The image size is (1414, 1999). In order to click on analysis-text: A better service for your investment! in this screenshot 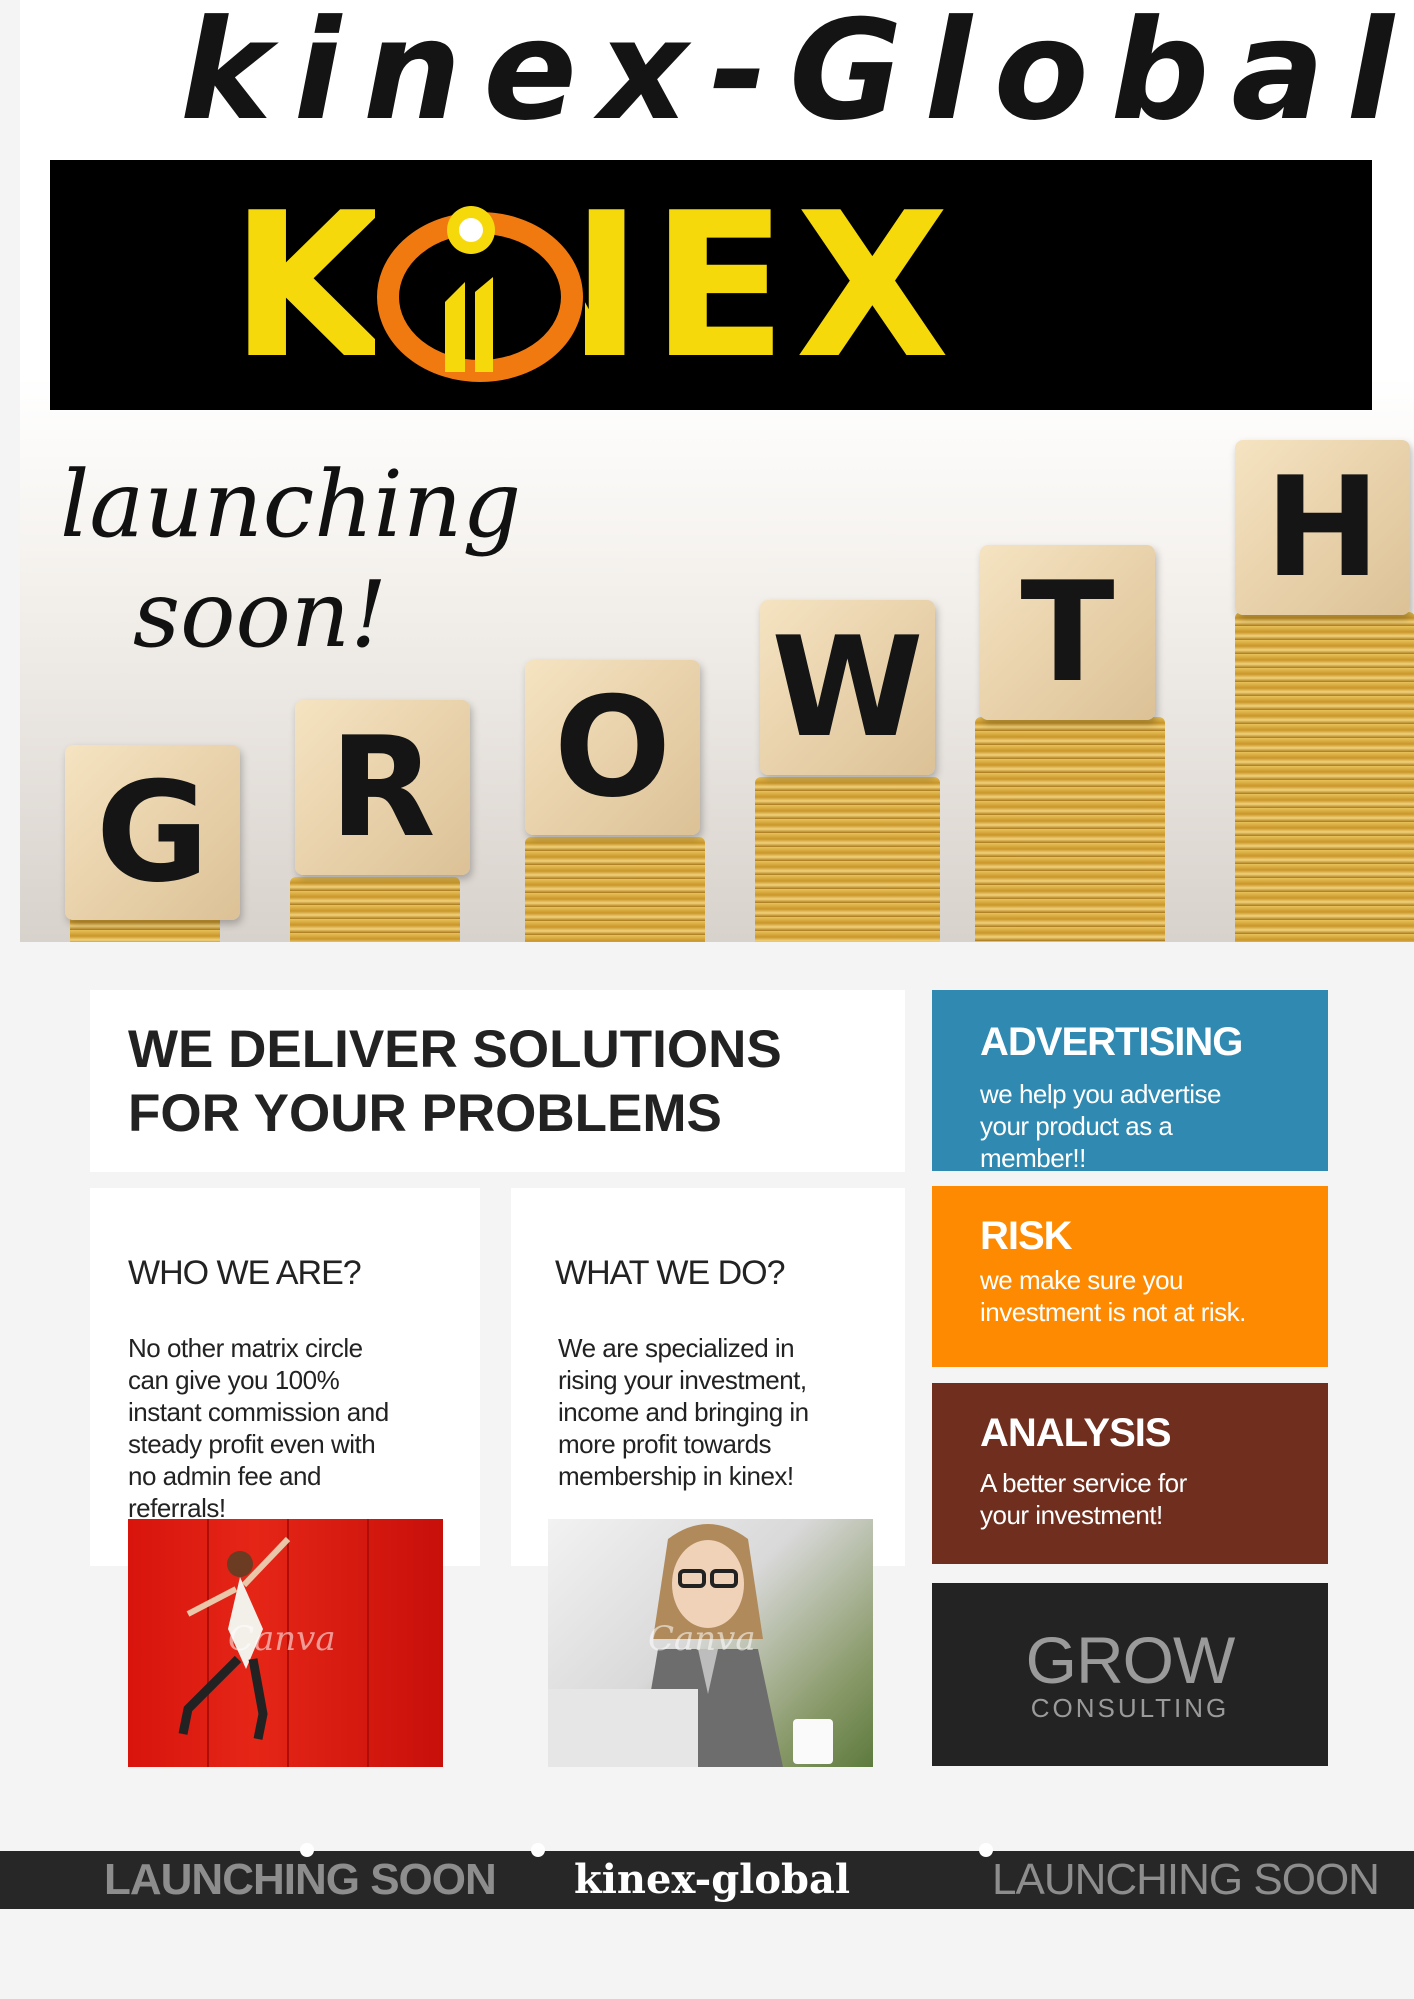, I will do `click(1083, 1499)`.